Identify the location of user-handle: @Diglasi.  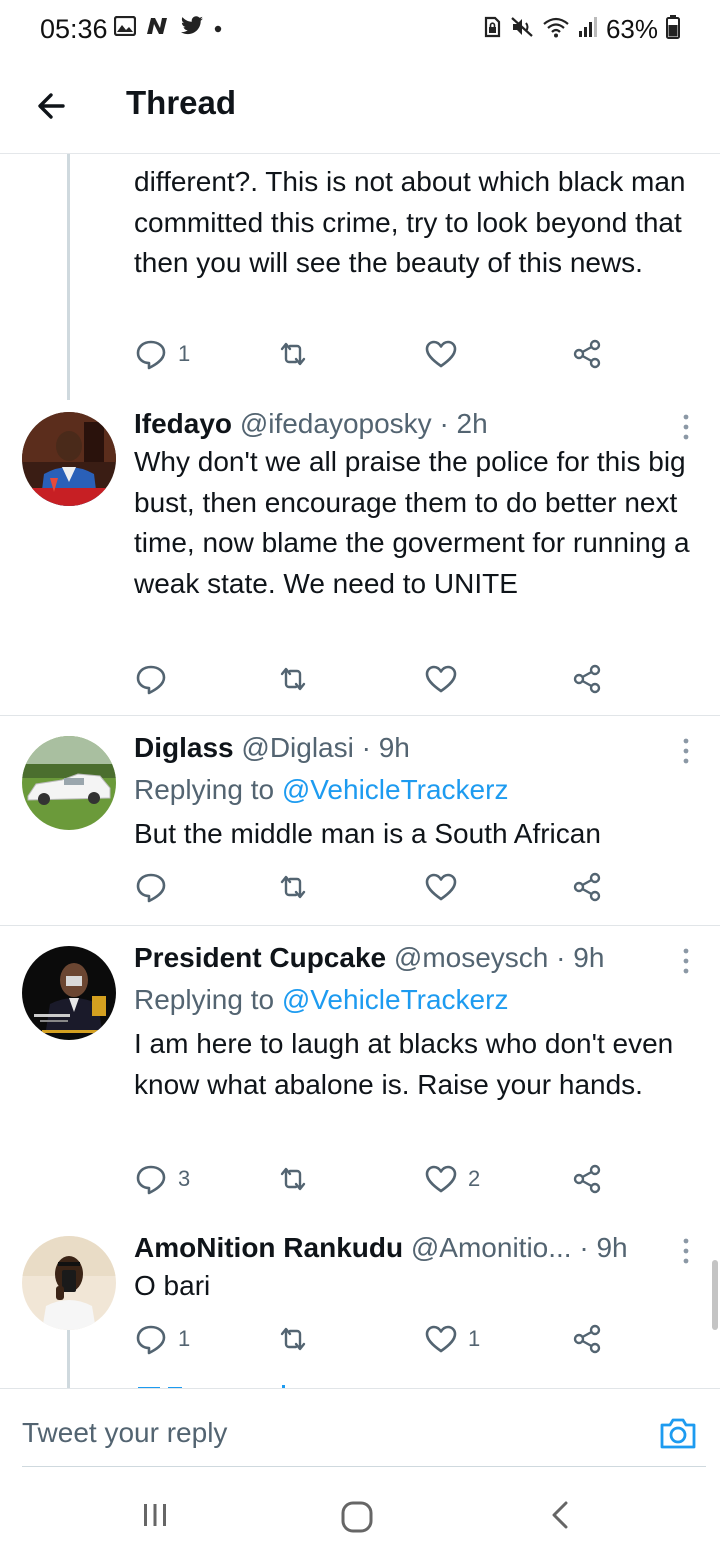
(297, 747).